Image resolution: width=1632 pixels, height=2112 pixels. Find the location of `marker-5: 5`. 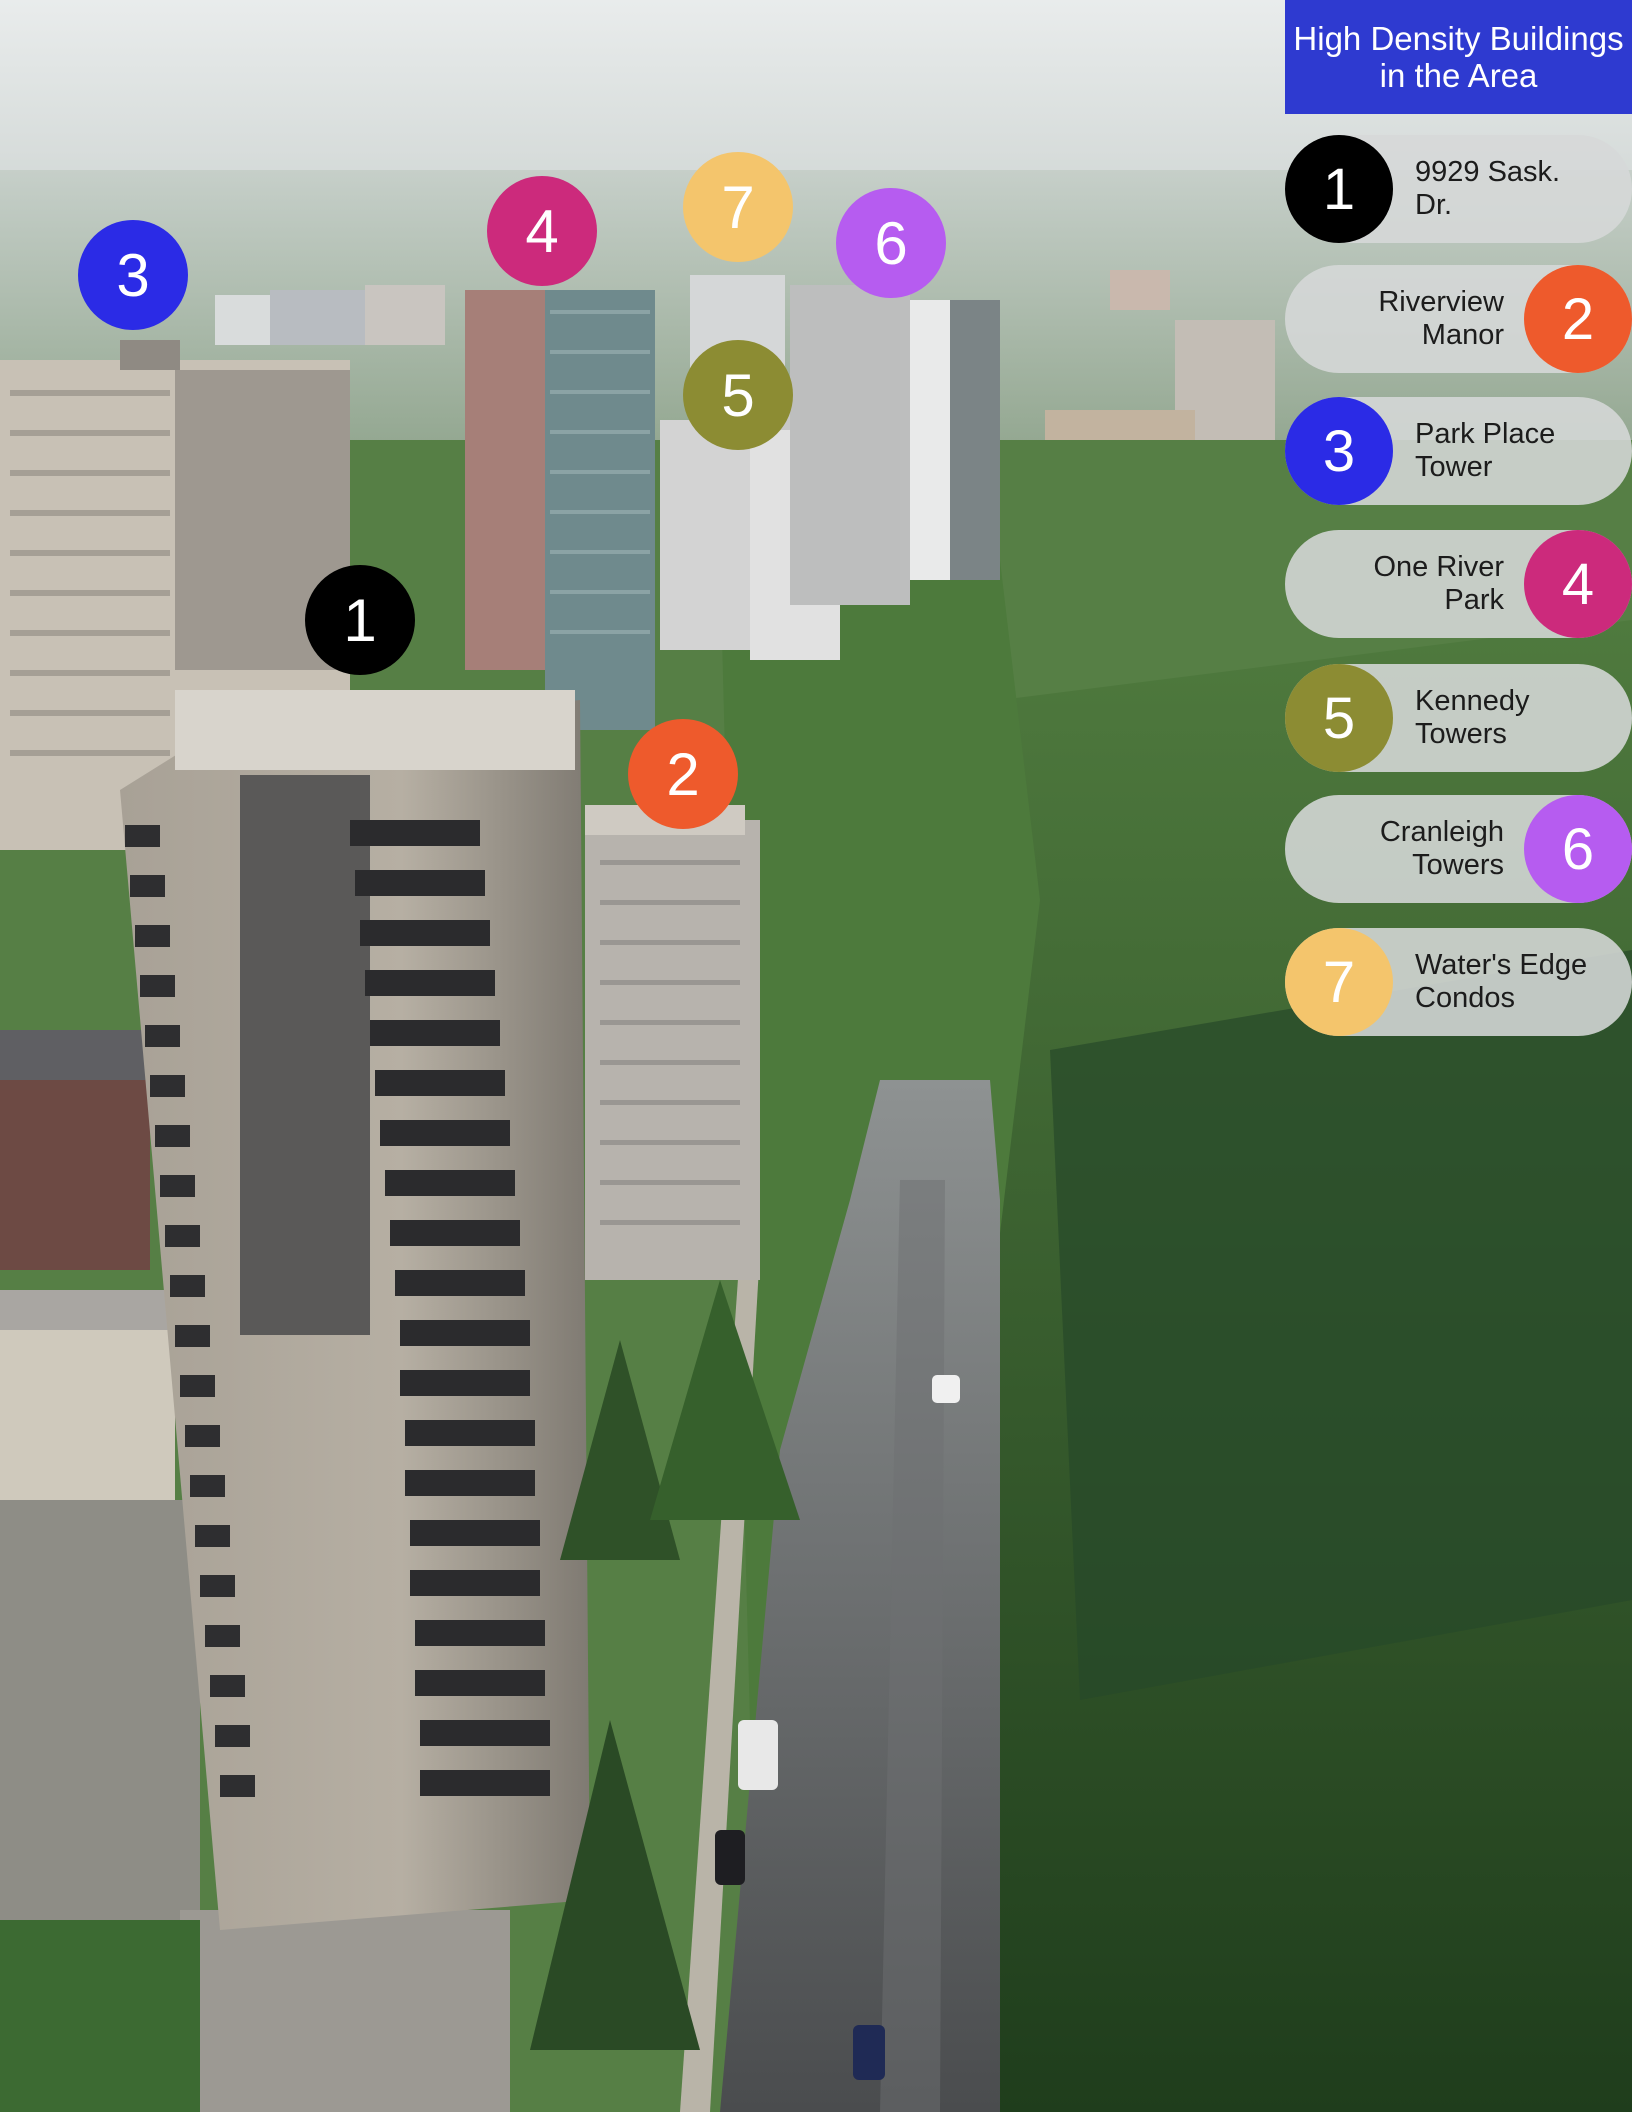

marker-5: 5 is located at coordinates (738, 395).